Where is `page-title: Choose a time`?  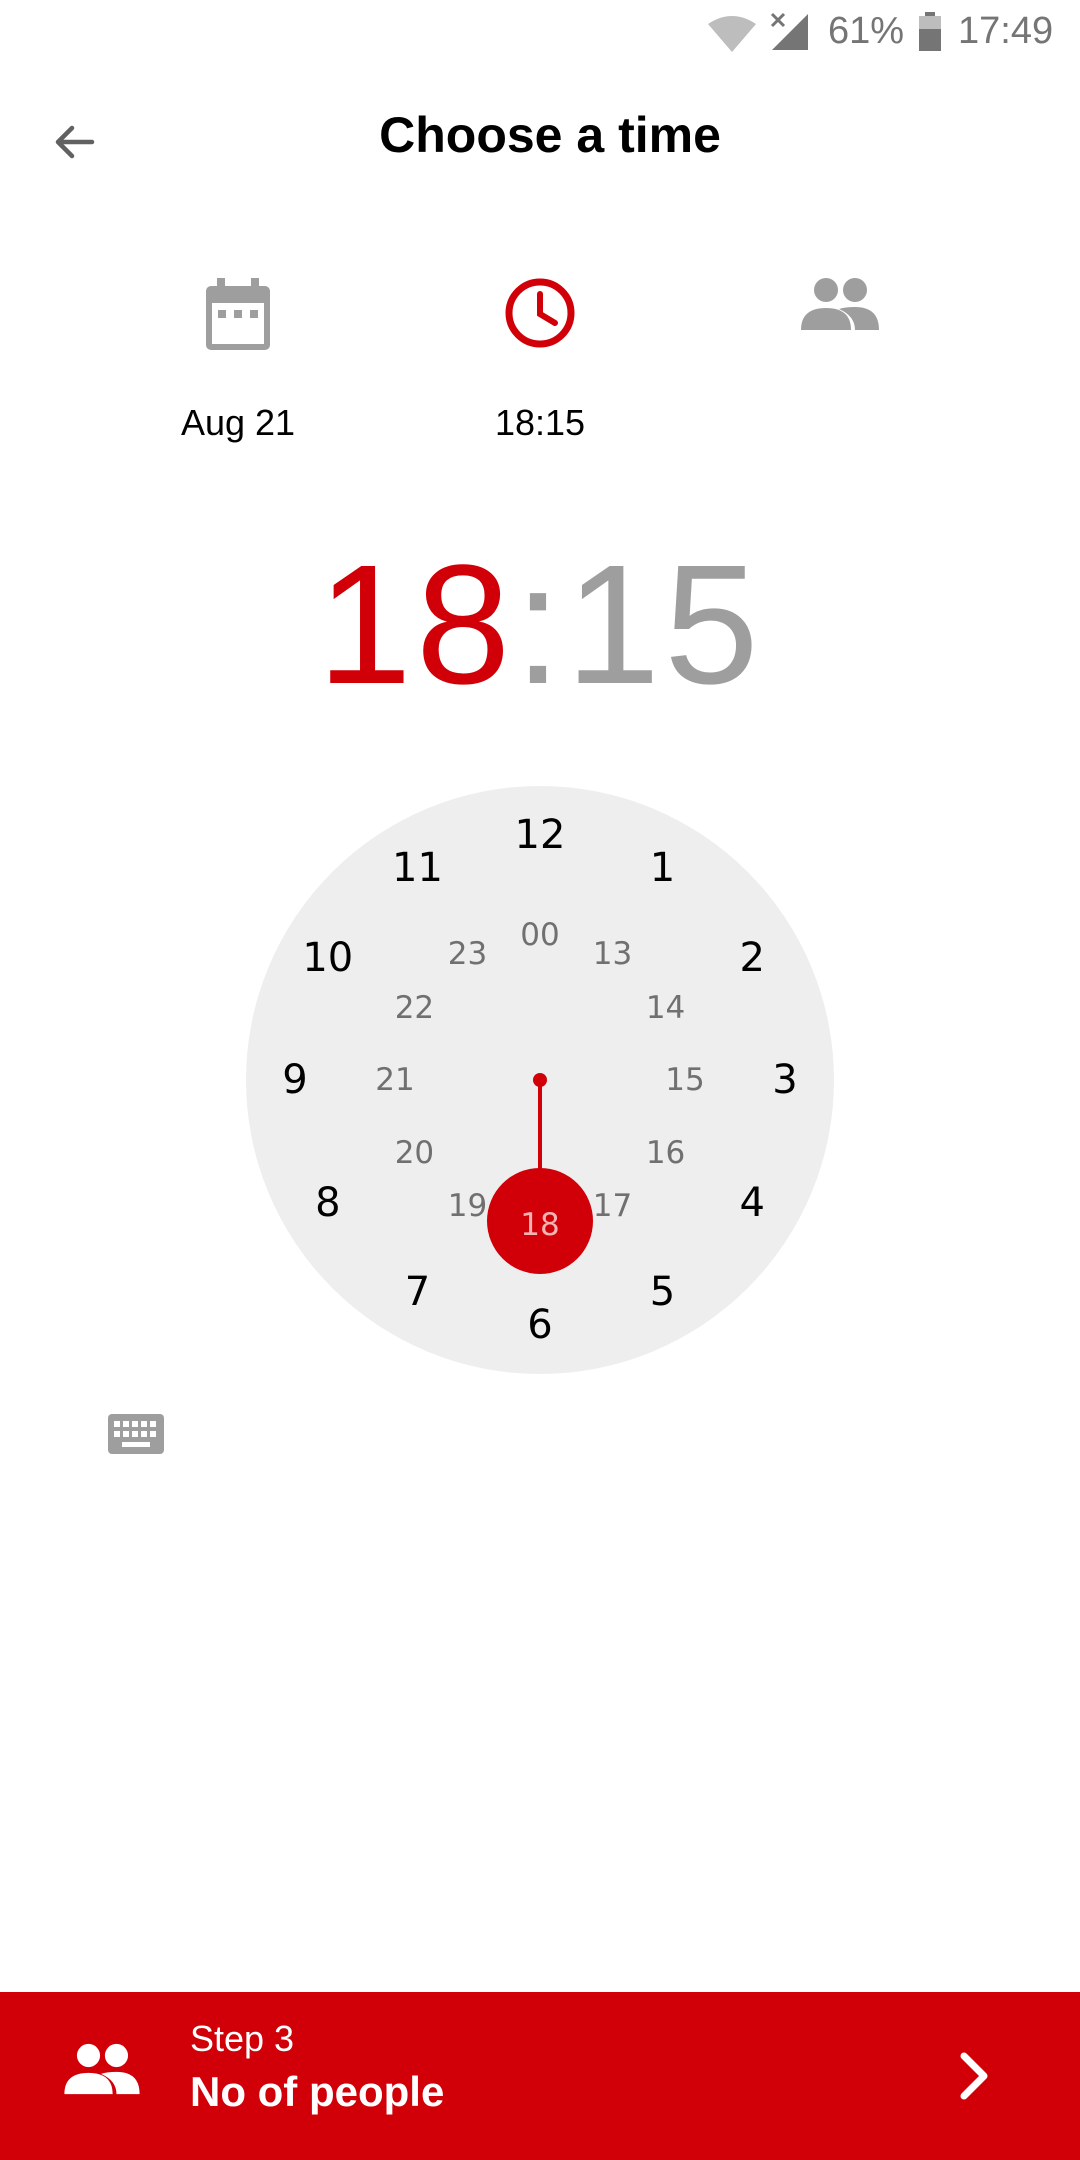 page-title: Choose a time is located at coordinates (550, 135).